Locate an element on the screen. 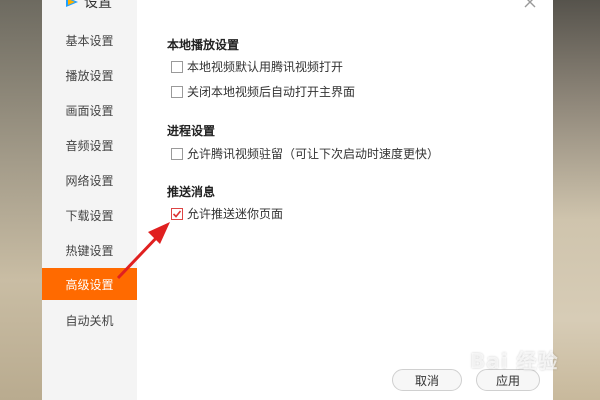  option-keep-resident: 允许腾讯视频驻留（可让下次启动时速度更快） is located at coordinates (305, 153).